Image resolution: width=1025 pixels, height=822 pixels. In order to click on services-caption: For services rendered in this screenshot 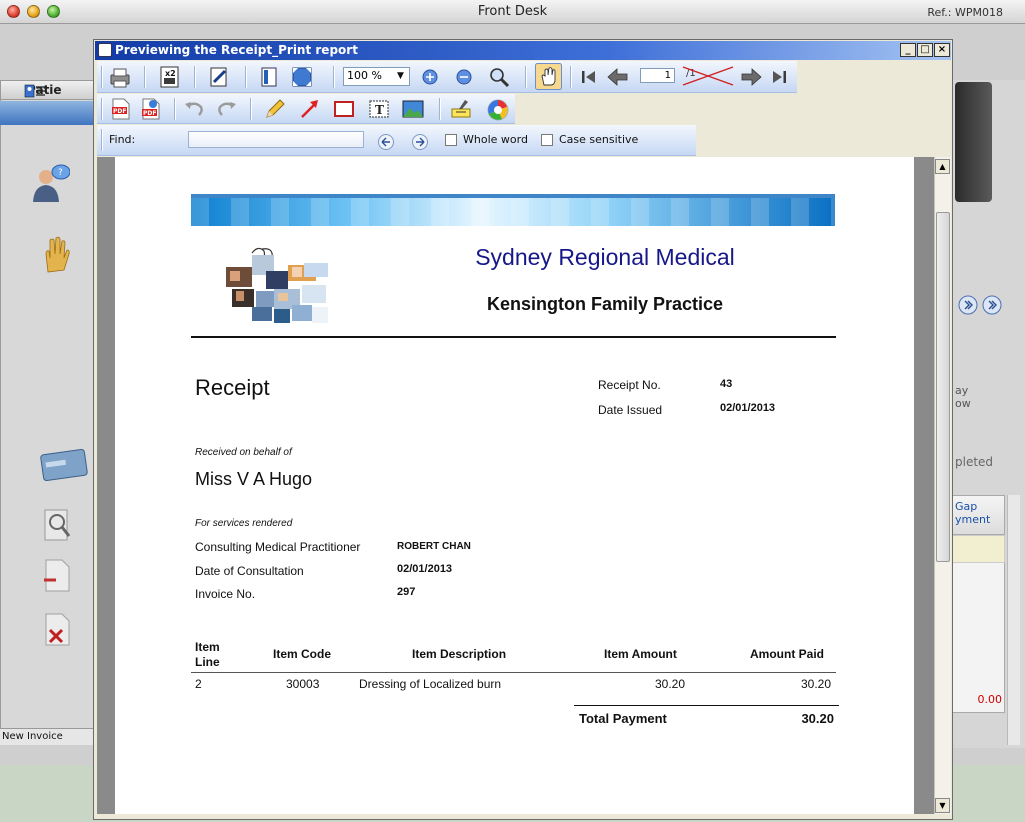, I will do `click(244, 523)`.